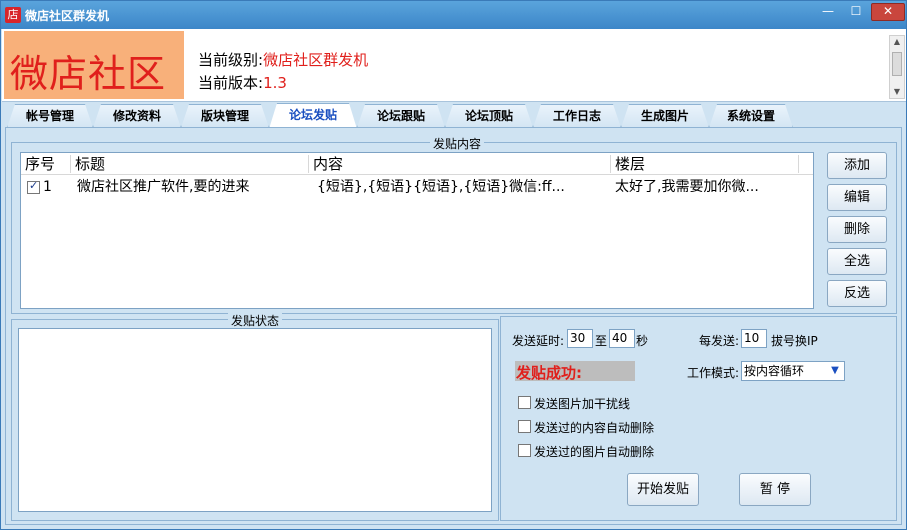 The height and width of the screenshot is (530, 907). Describe the element at coordinates (665, 116) in the screenshot. I see `tab-generate-image: 生成图片` at that location.